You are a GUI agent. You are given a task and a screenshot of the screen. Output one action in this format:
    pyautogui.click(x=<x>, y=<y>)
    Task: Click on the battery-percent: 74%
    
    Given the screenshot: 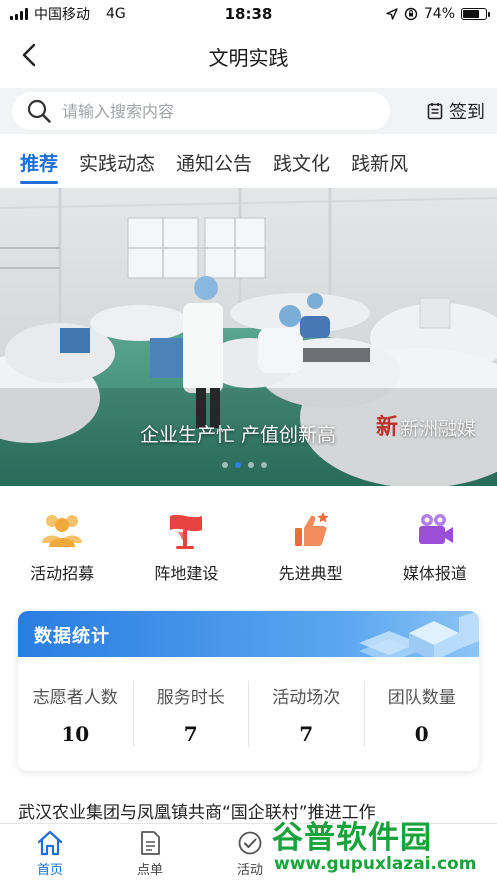 What is the action you would take?
    pyautogui.click(x=439, y=14)
    